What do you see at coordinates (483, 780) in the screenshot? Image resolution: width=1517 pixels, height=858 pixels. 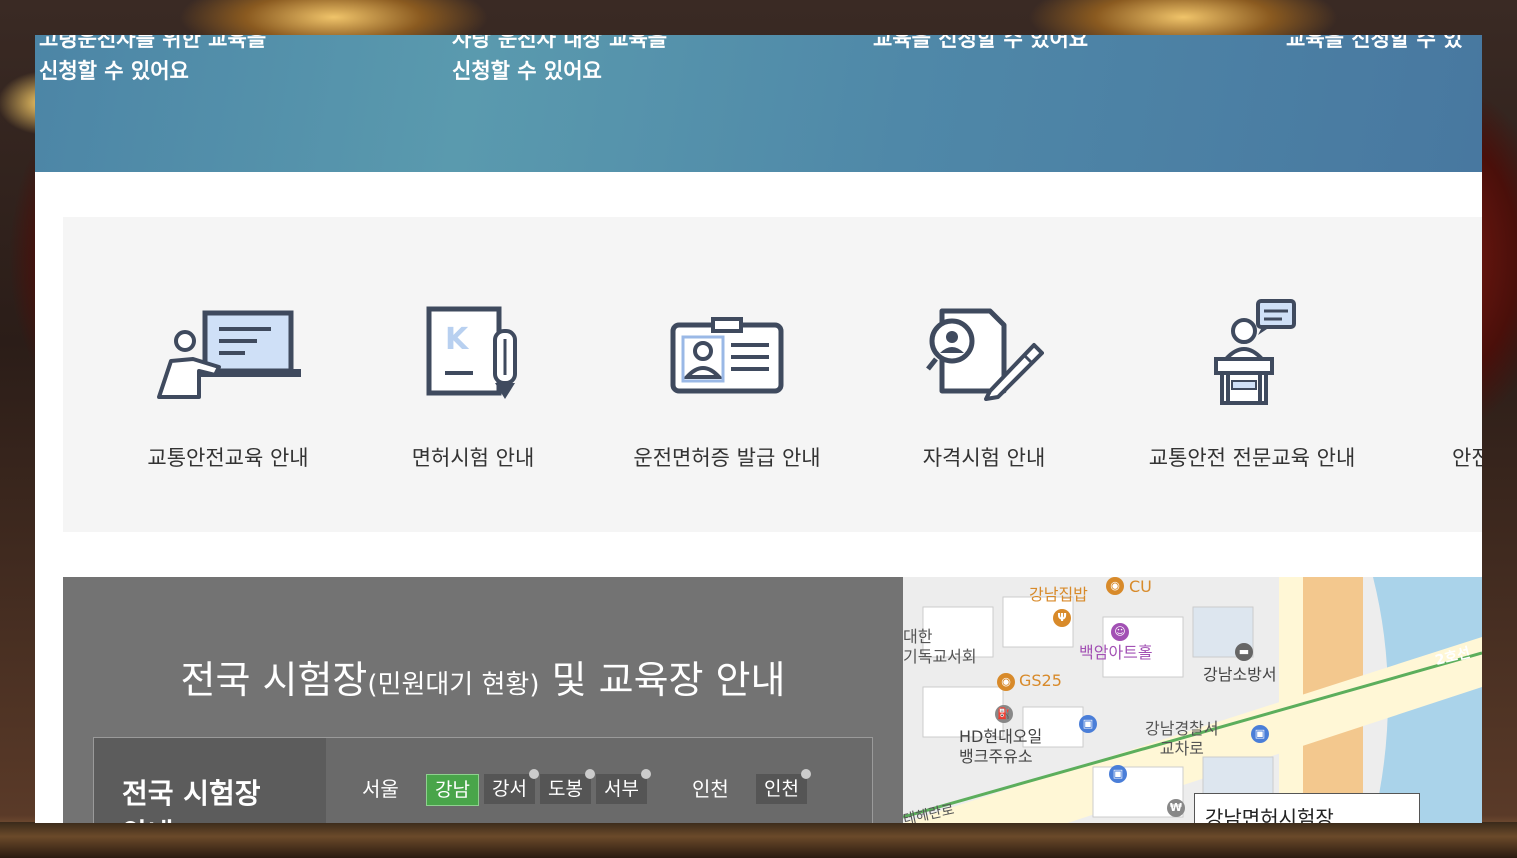 I see `exam-center-box: 전국 시험장 안내 서울 강남 강서 도봉 서부 인천 인천` at bounding box center [483, 780].